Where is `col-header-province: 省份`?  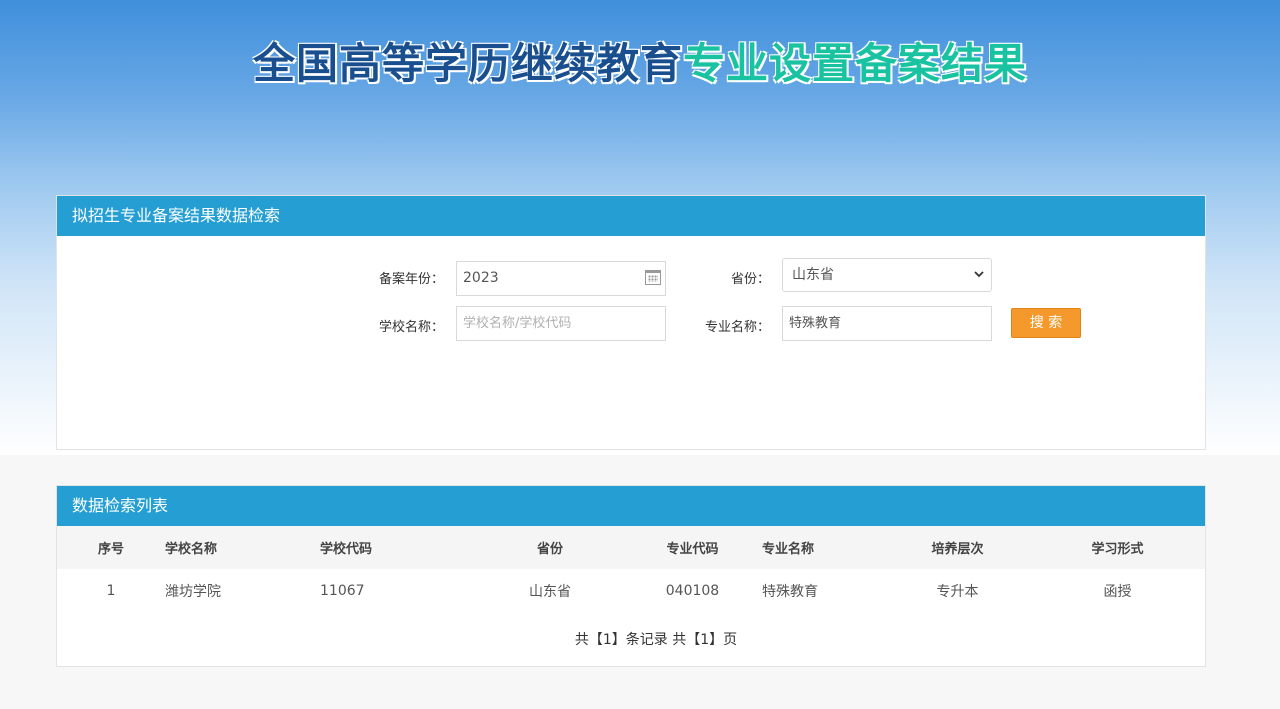 col-header-province: 省份 is located at coordinates (550, 547).